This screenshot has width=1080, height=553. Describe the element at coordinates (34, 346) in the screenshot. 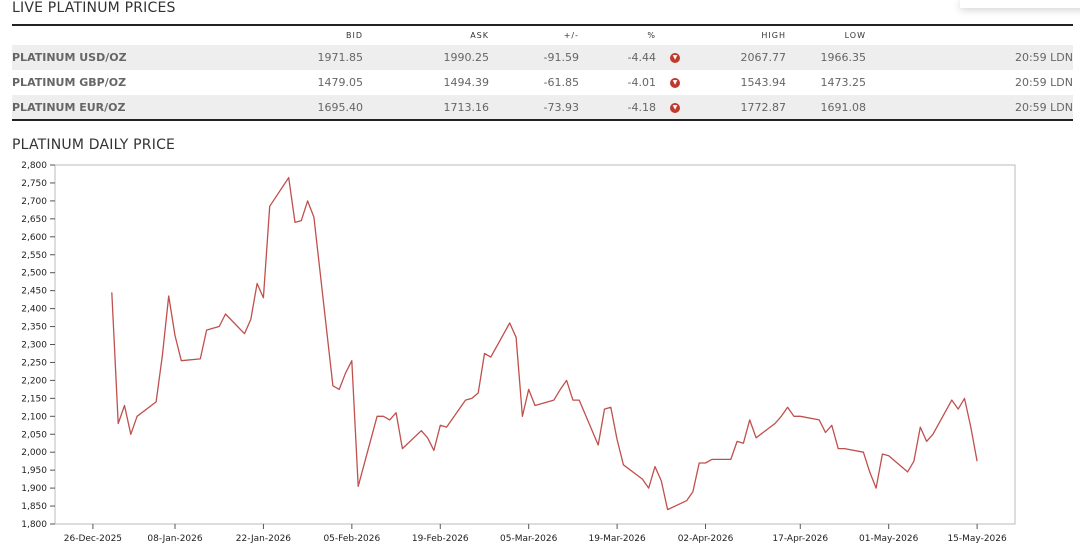

I see `y-tick-label: 2,300` at that location.